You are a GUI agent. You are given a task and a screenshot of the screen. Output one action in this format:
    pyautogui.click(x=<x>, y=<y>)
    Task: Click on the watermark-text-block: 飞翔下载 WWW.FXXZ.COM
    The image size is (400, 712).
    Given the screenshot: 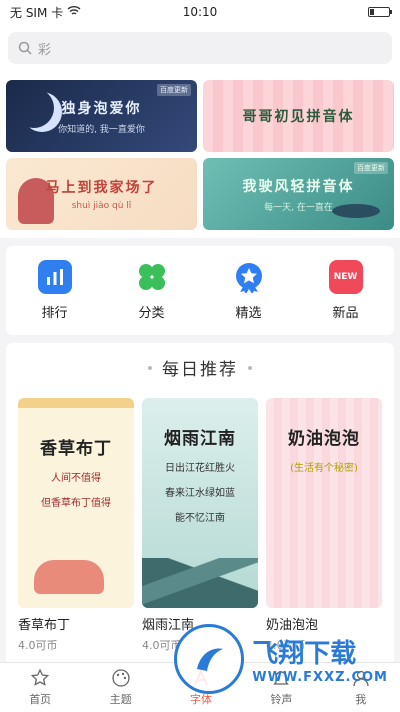 What is the action you would take?
    pyautogui.click(x=320, y=659)
    